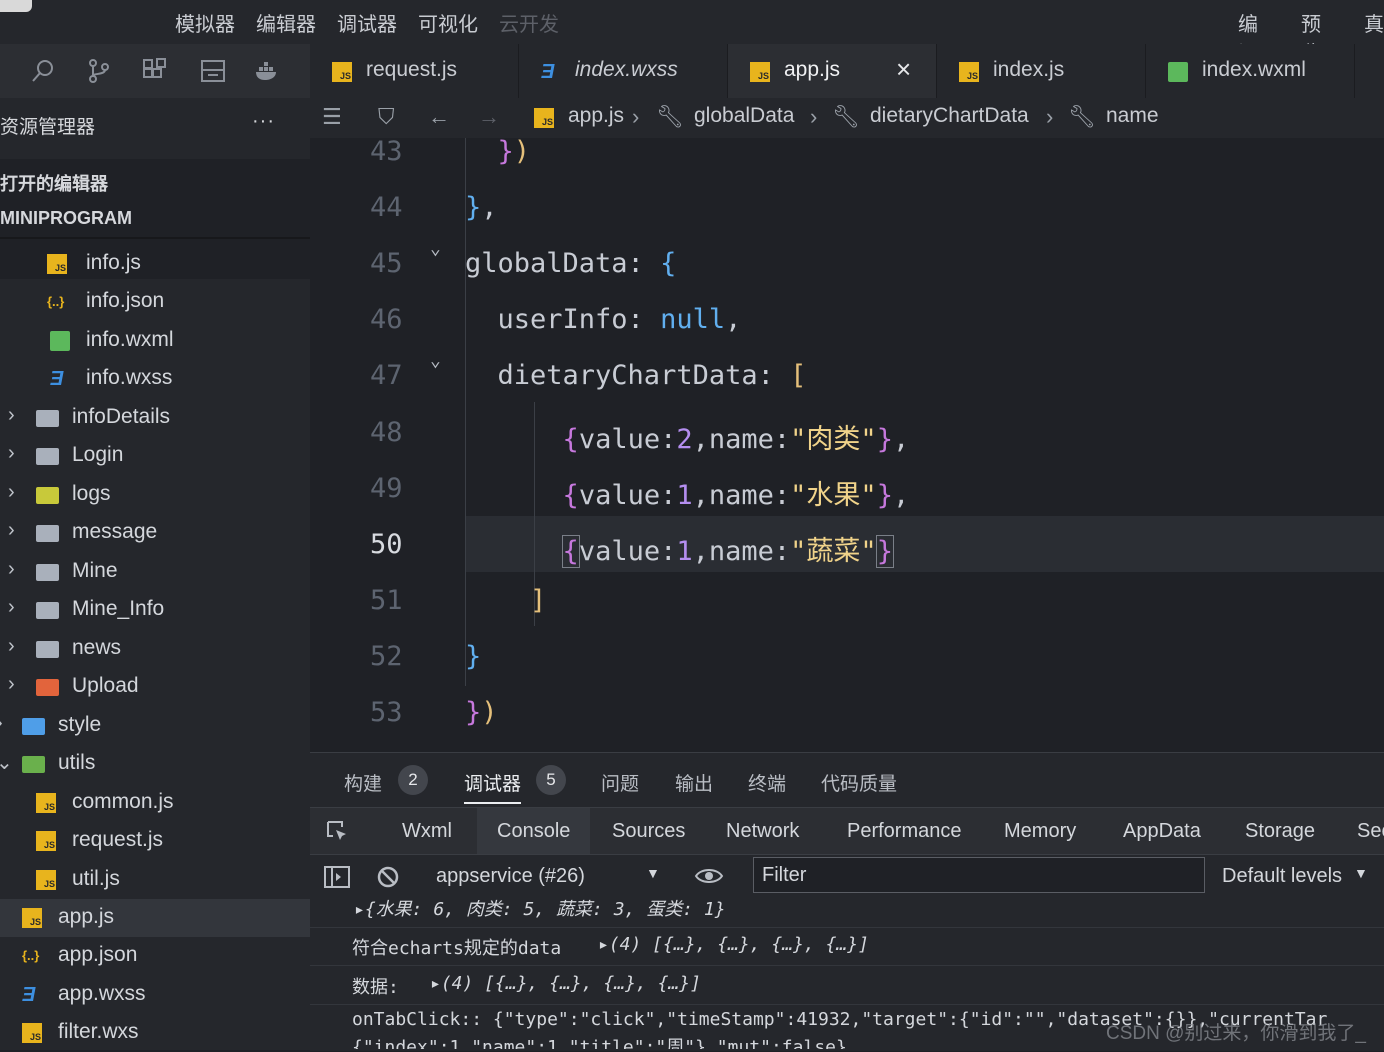  I want to click on file-tree-item: › logs, so click(155, 495).